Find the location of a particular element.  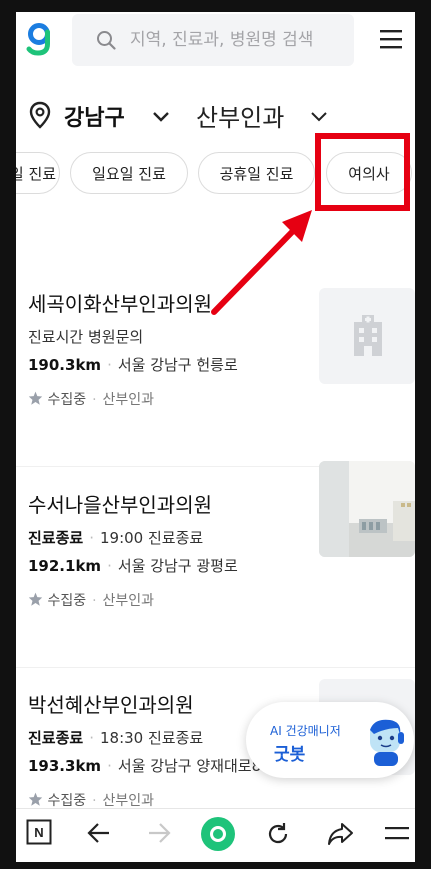

hospital-distance: 193.3km is located at coordinates (65, 766).